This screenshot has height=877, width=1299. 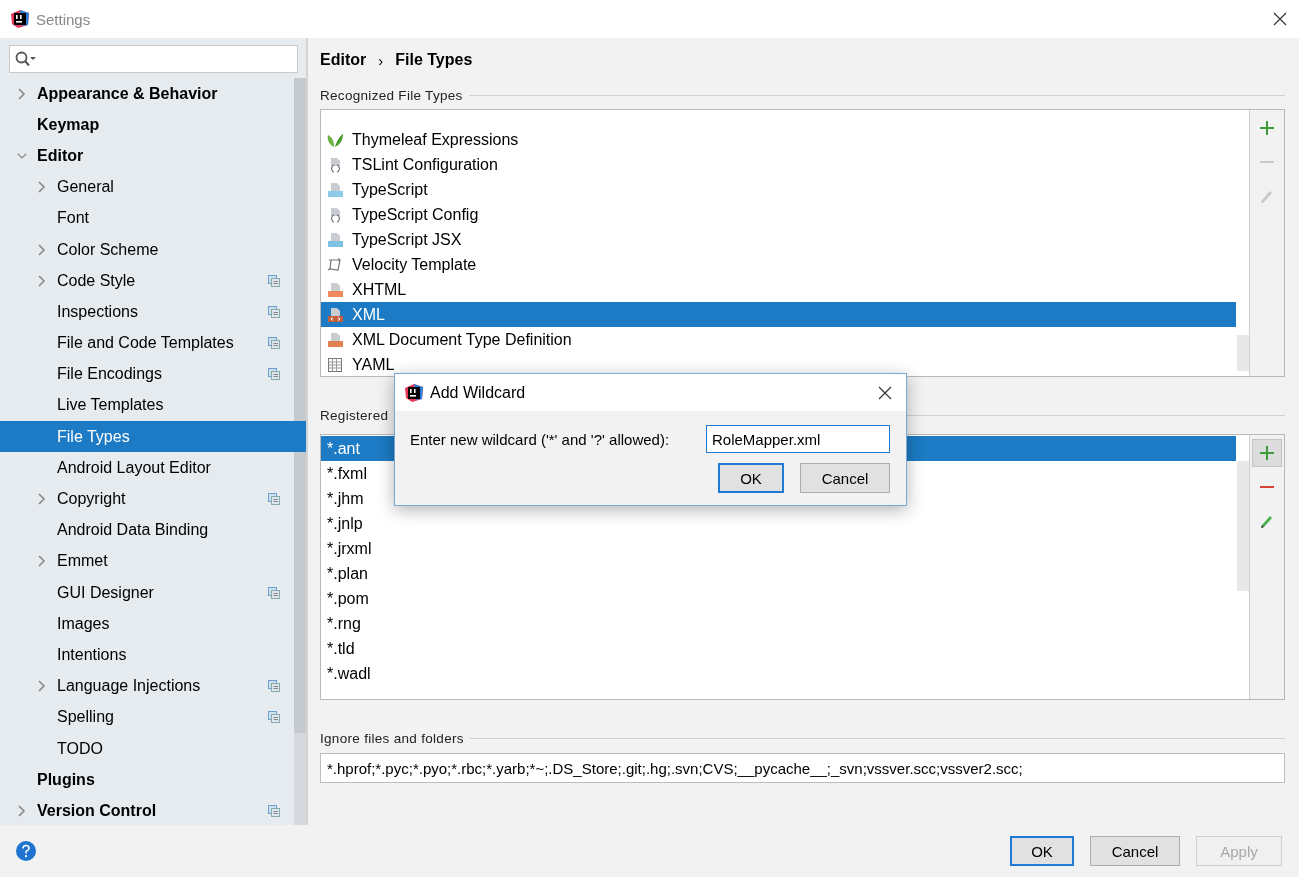 I want to click on dialog-title: Add Wildcard, so click(x=478, y=392).